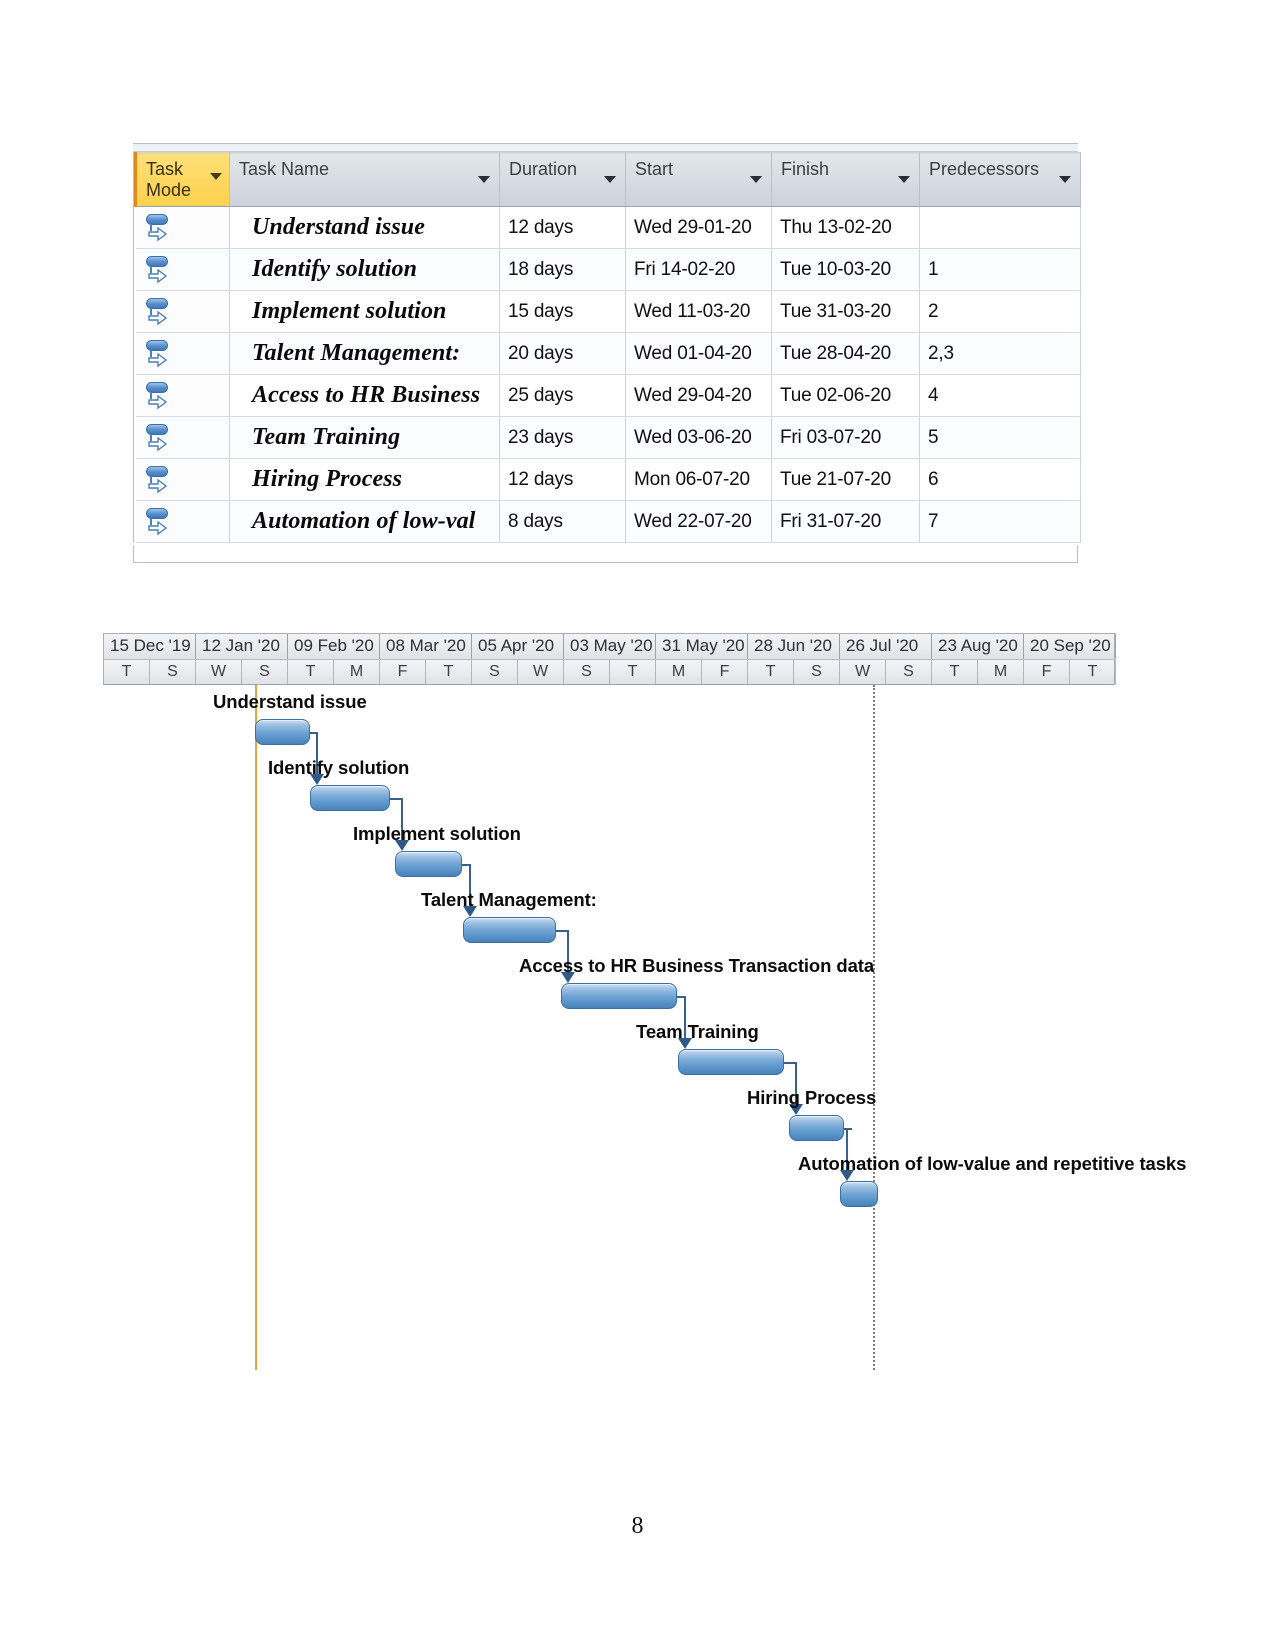 Image resolution: width=1275 pixels, height=1651 pixels. Describe the element at coordinates (1000, 521) in the screenshot. I see `predecessors-cell: 7` at that location.